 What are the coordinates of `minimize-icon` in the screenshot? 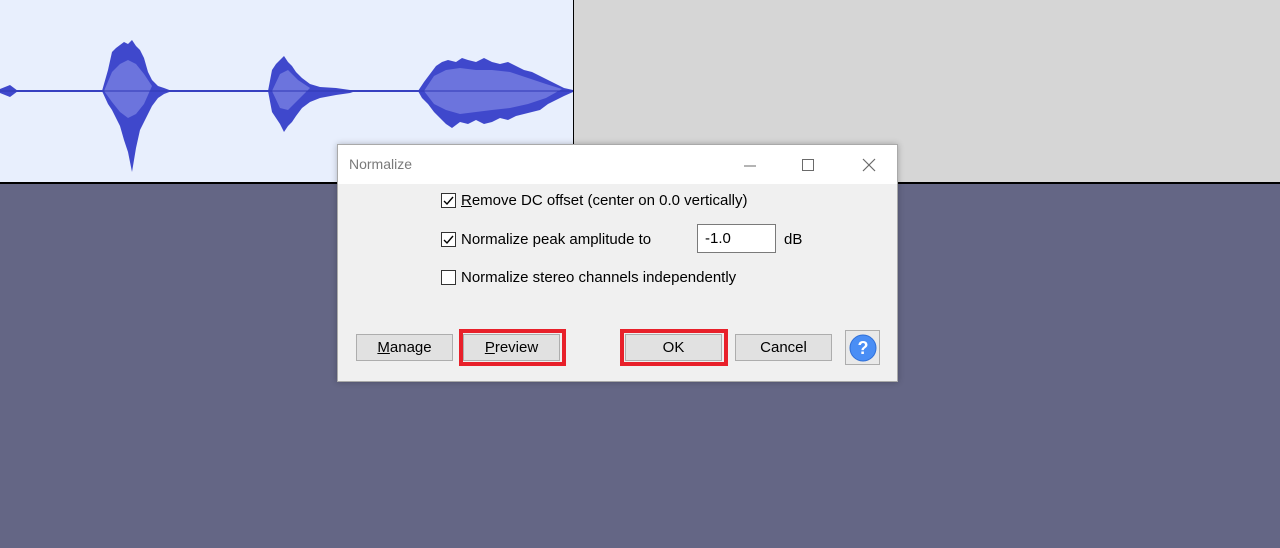 It's located at (750, 165).